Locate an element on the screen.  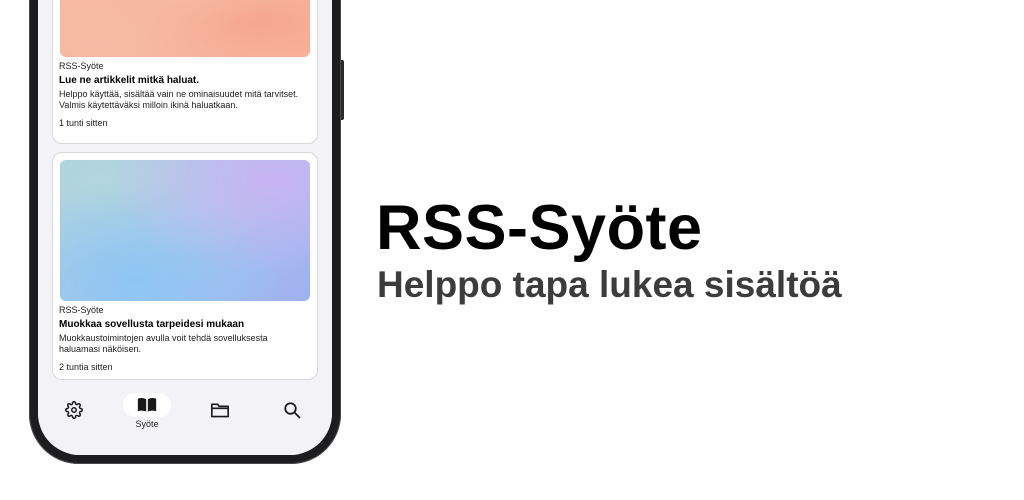
nav-feed: Syöte is located at coordinates (147, 412).